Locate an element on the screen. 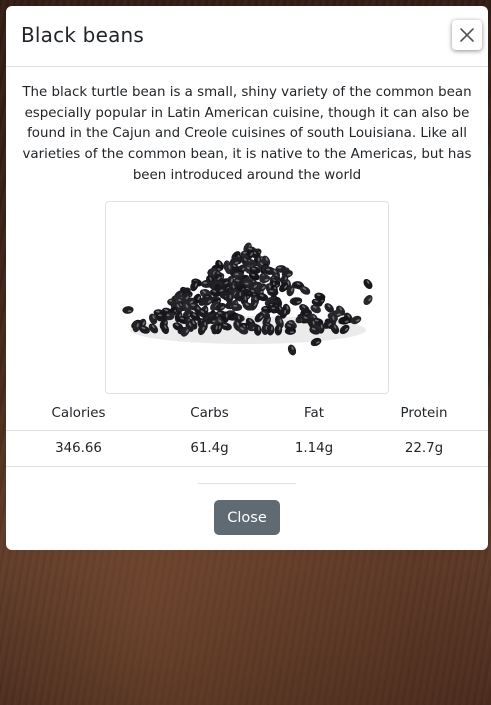  header-calories: Calories is located at coordinates (78, 414).